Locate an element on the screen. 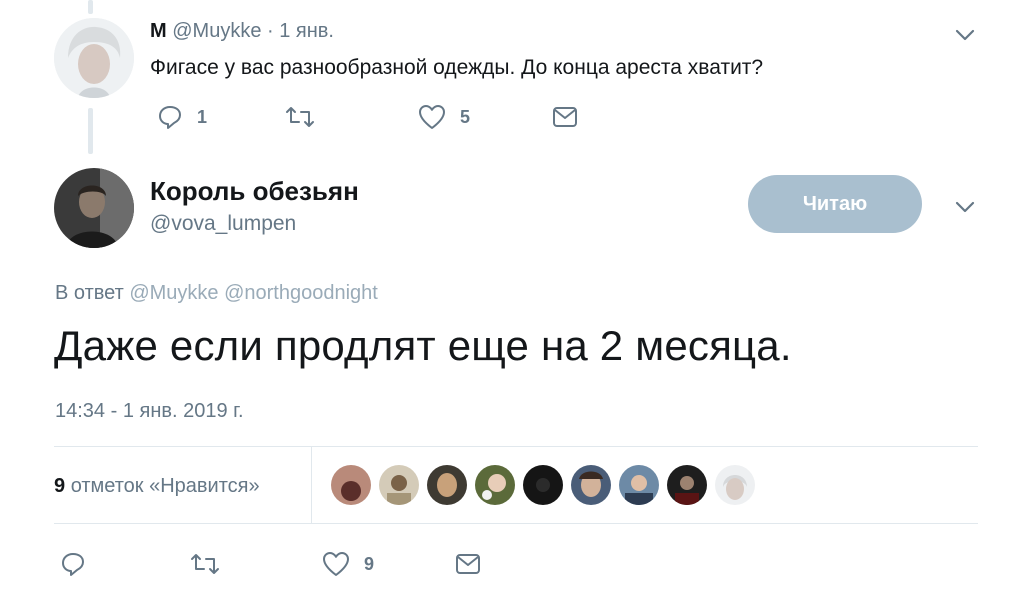 The width and height of the screenshot is (1024, 612). follow-button: Читаю is located at coordinates (835, 204).